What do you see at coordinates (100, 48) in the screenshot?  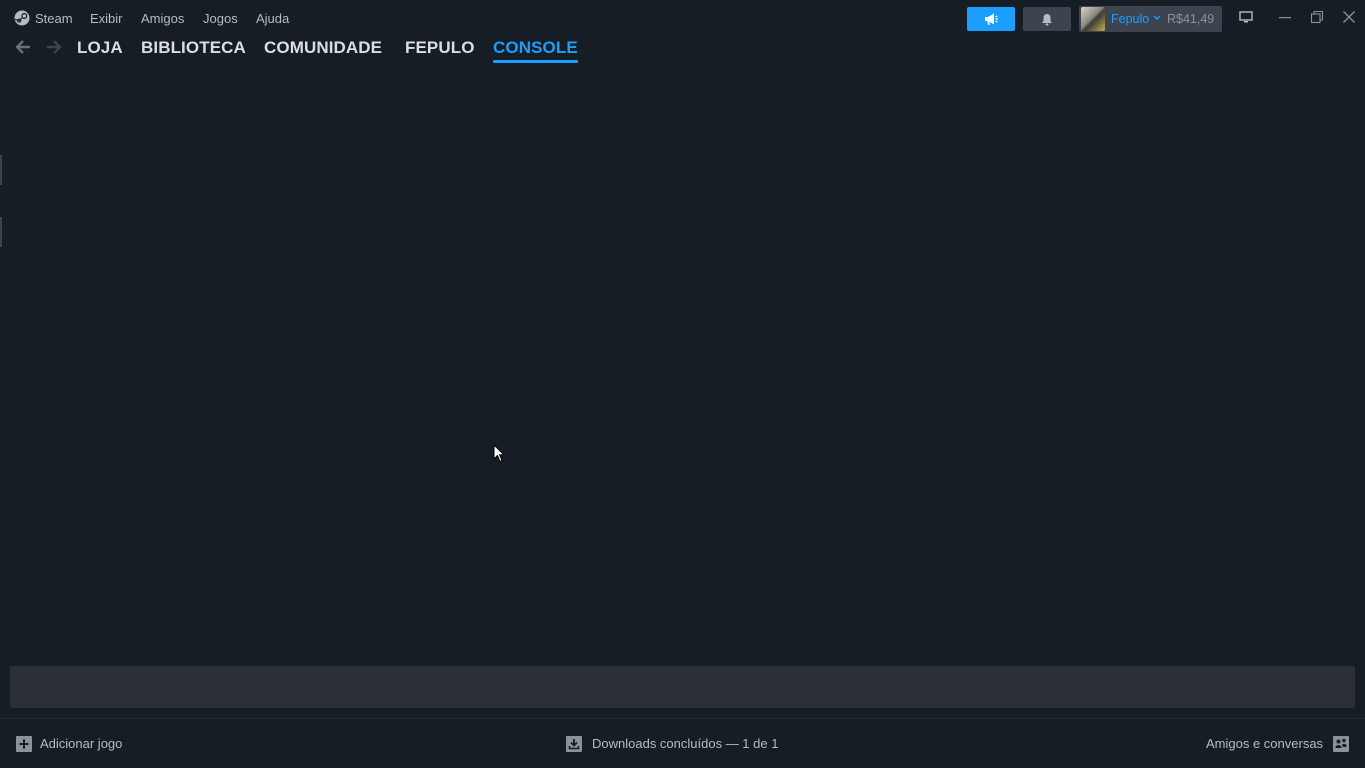 I see `tab-loja: LOJA` at bounding box center [100, 48].